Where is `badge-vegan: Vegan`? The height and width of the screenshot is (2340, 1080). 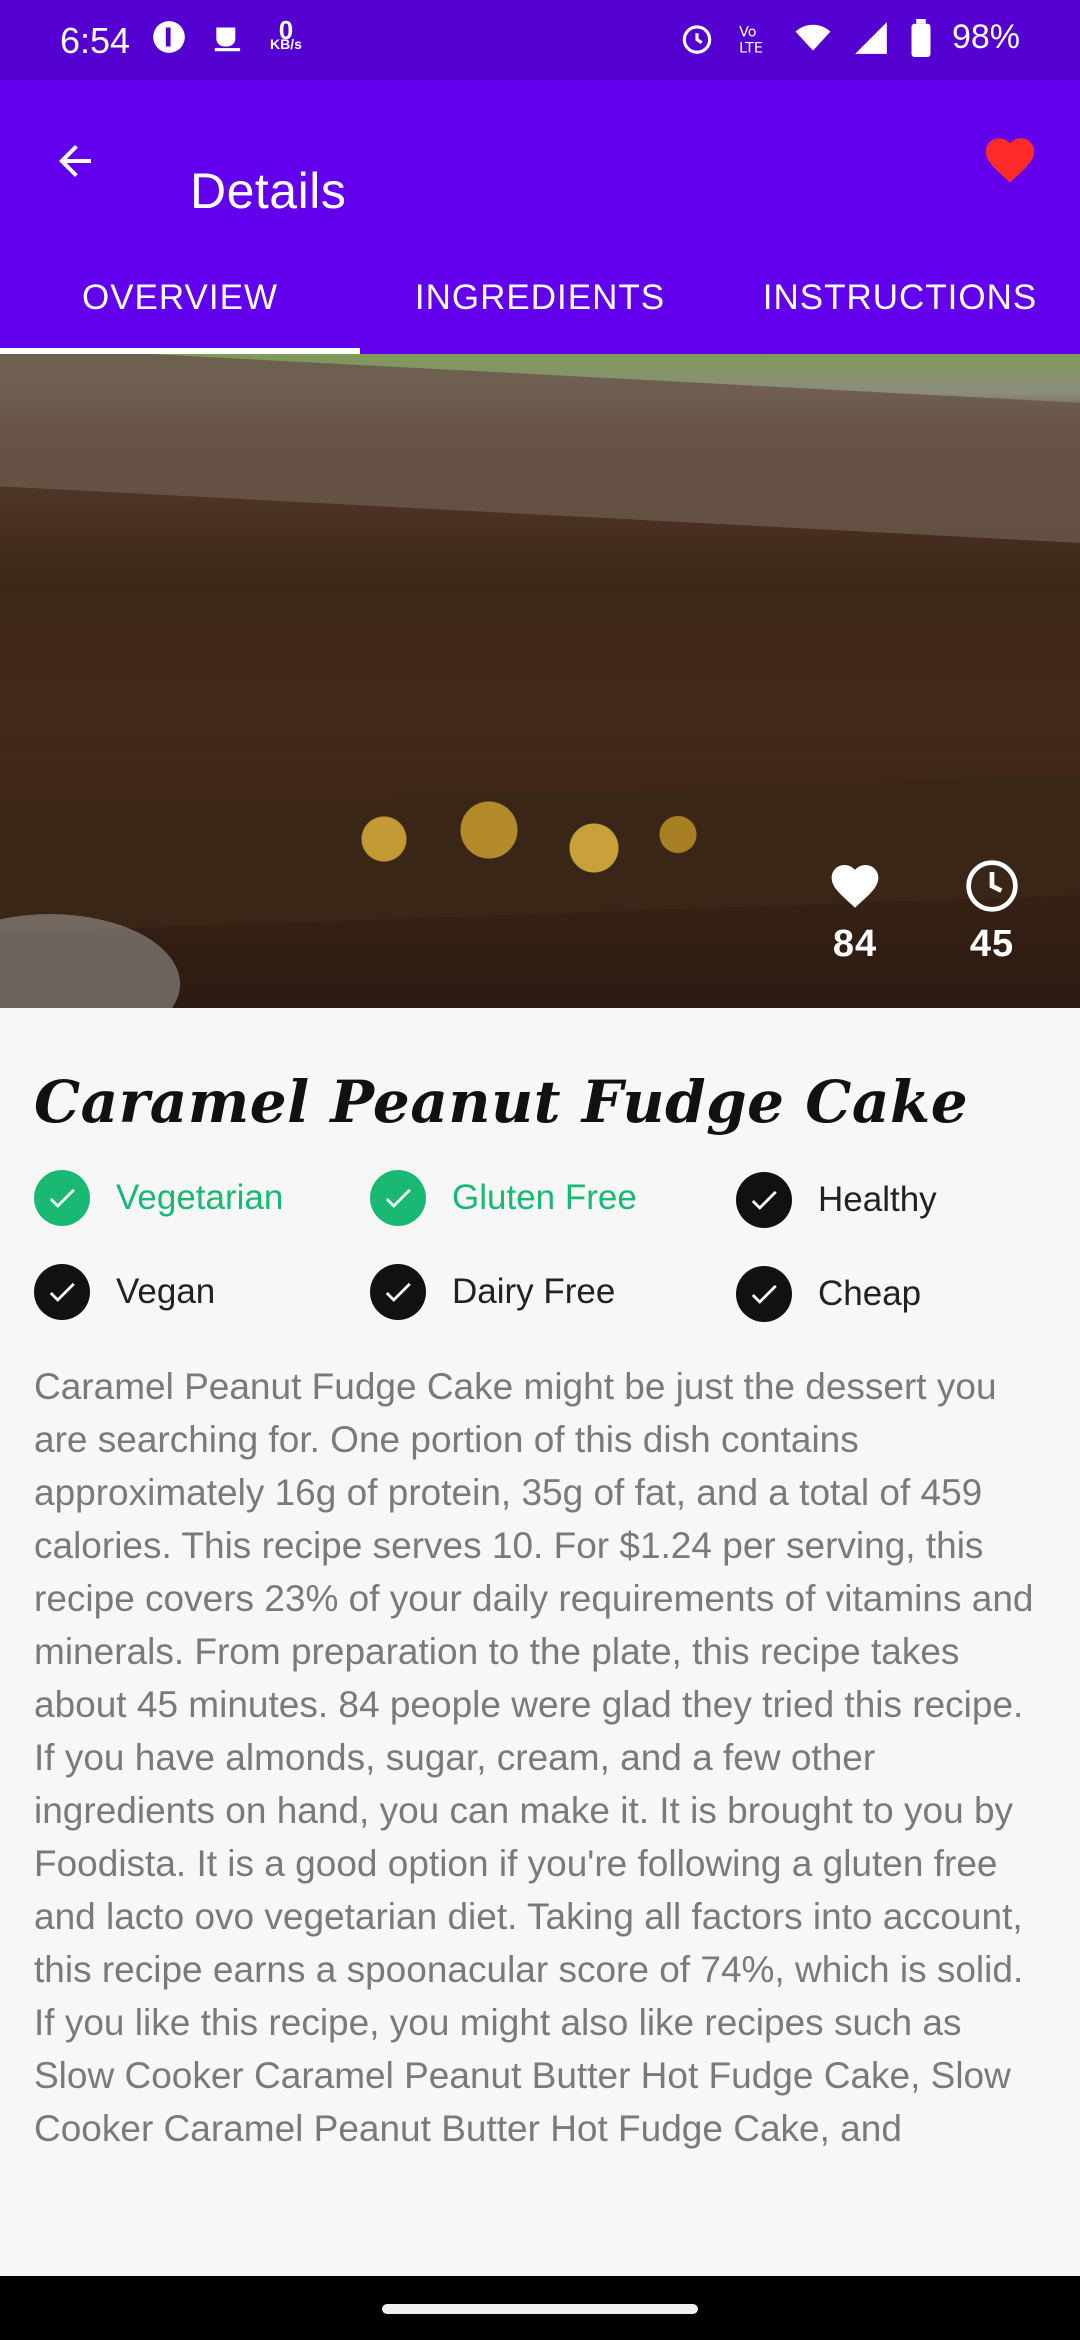 badge-vegan: Vegan is located at coordinates (124, 1292).